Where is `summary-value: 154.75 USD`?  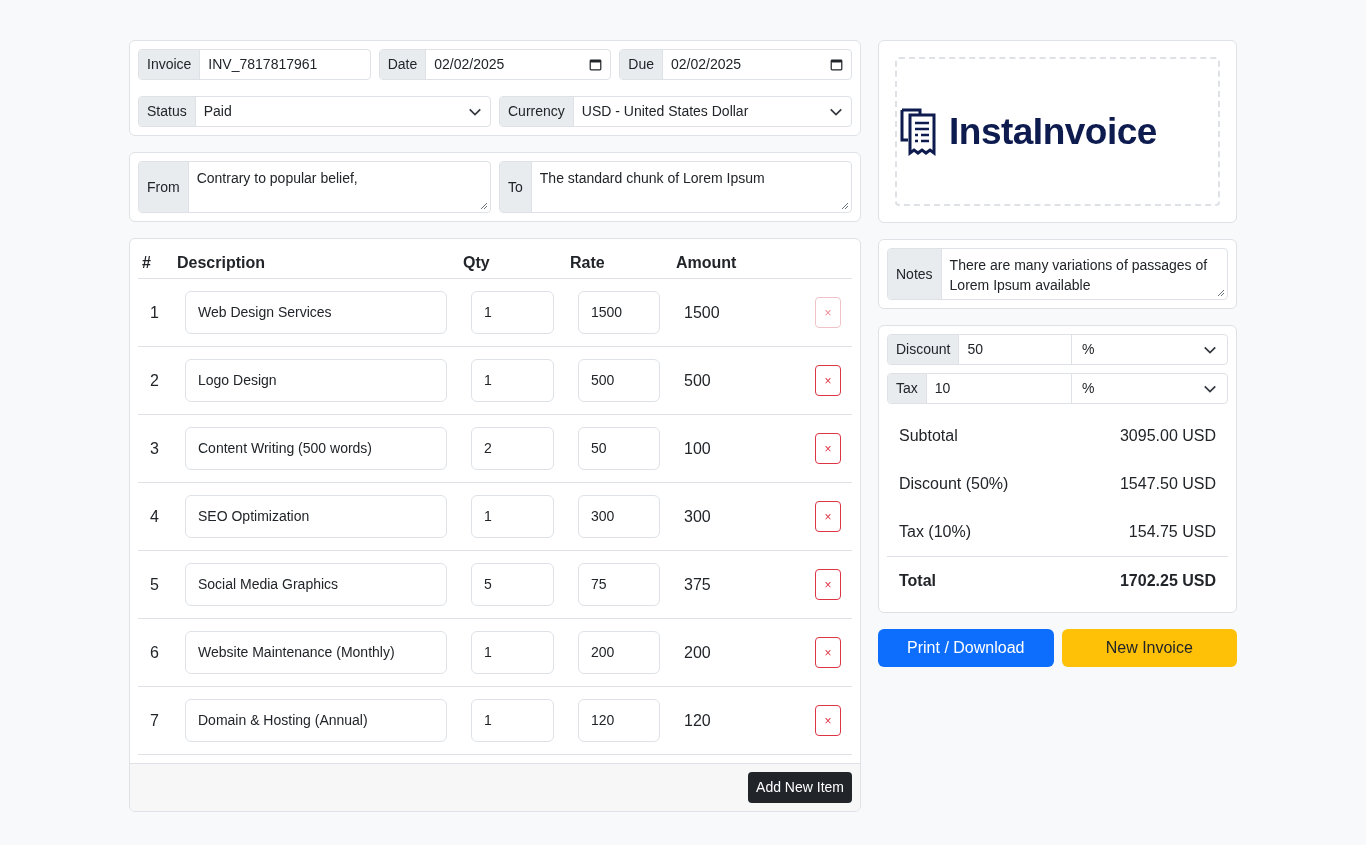 summary-value: 154.75 USD is located at coordinates (1172, 532).